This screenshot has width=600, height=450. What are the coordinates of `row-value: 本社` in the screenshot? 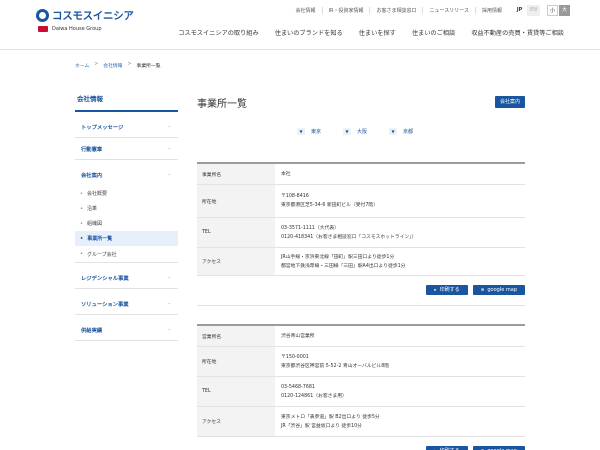 It's located at (400, 174).